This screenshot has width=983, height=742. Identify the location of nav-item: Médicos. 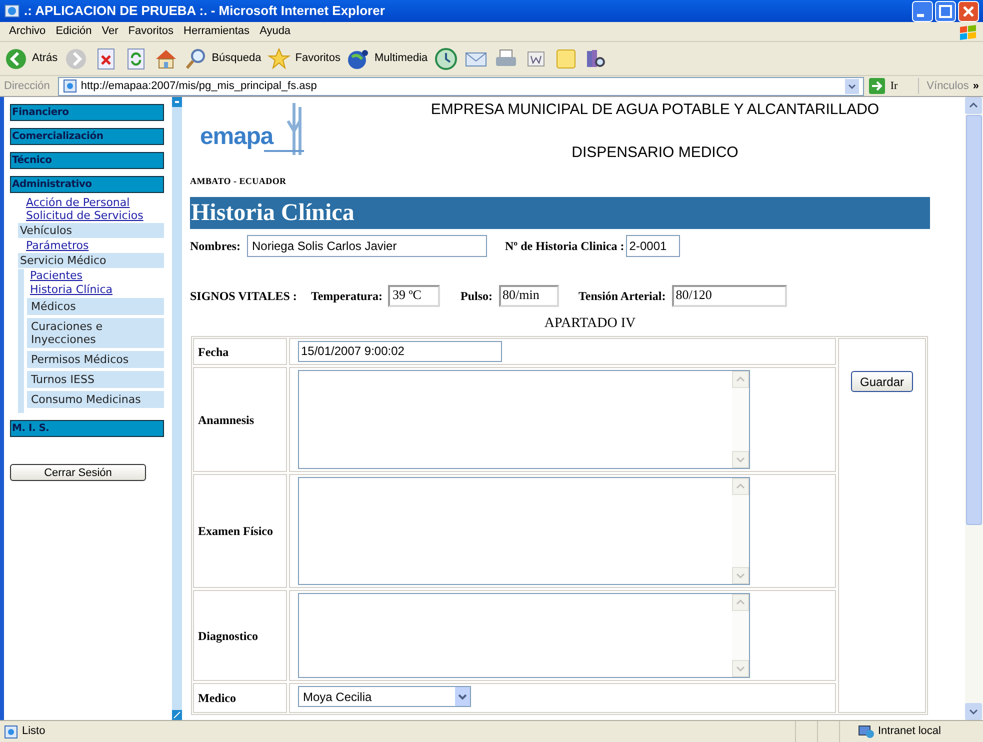
(95, 306).